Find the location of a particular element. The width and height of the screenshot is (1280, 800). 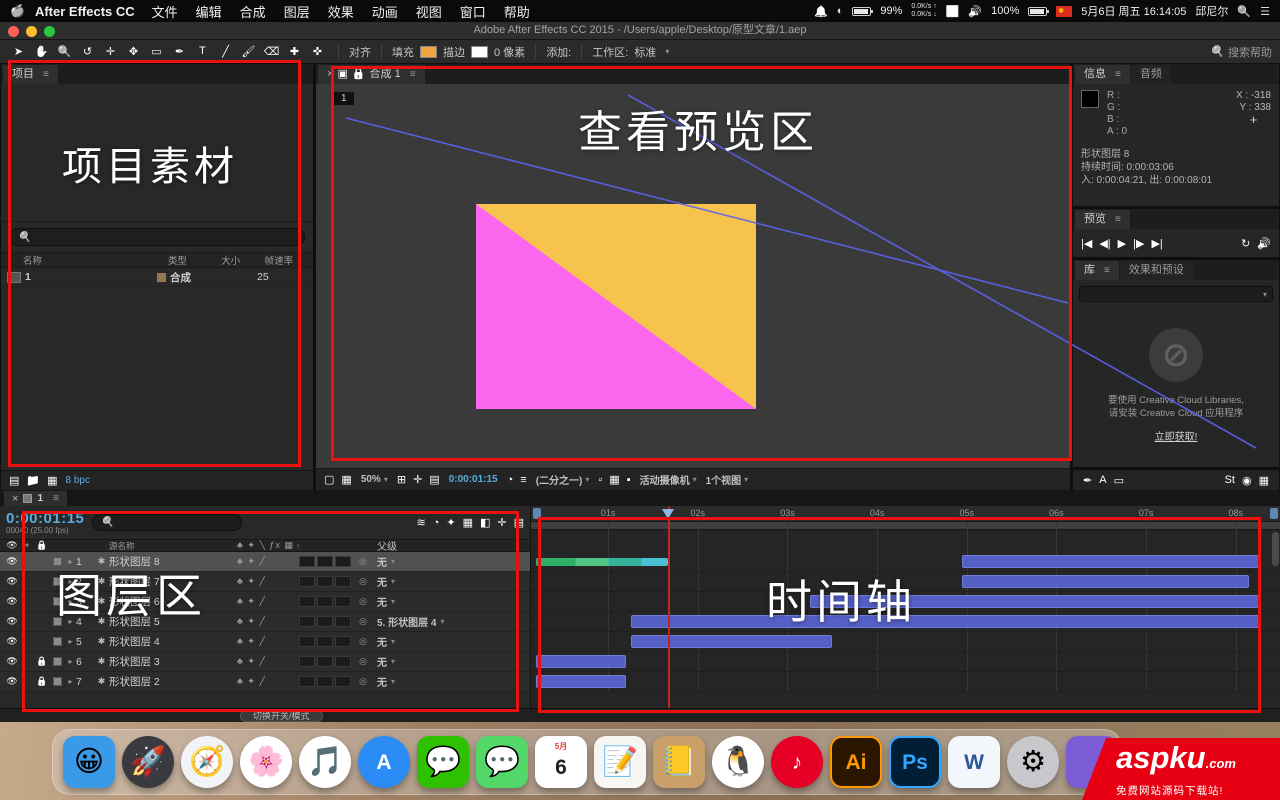

panel-menu-icon: ≡ is located at coordinates (1118, 219).